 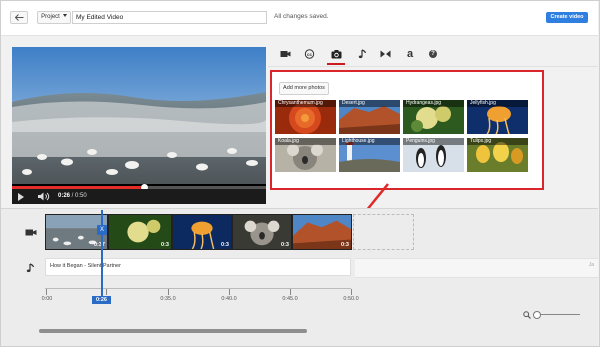 I want to click on text-icon: a, so click(x=410, y=54).